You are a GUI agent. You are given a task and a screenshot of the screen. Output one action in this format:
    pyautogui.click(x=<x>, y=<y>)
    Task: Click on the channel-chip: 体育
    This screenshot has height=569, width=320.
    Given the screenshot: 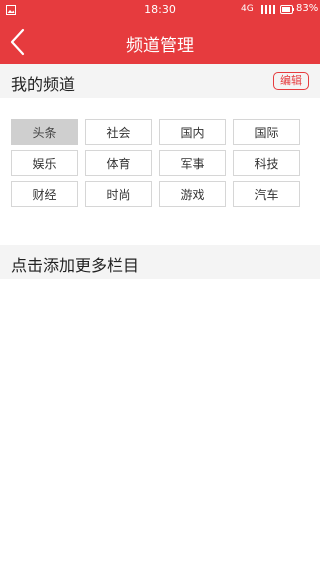 What is the action you would take?
    pyautogui.click(x=118, y=163)
    